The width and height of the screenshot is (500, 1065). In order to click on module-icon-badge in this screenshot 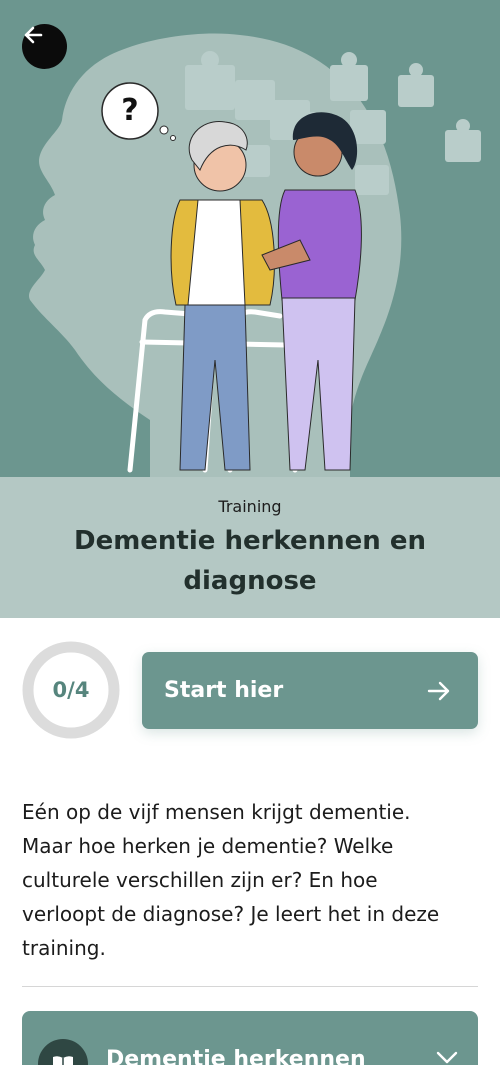, I will do `click(63, 1052)`.